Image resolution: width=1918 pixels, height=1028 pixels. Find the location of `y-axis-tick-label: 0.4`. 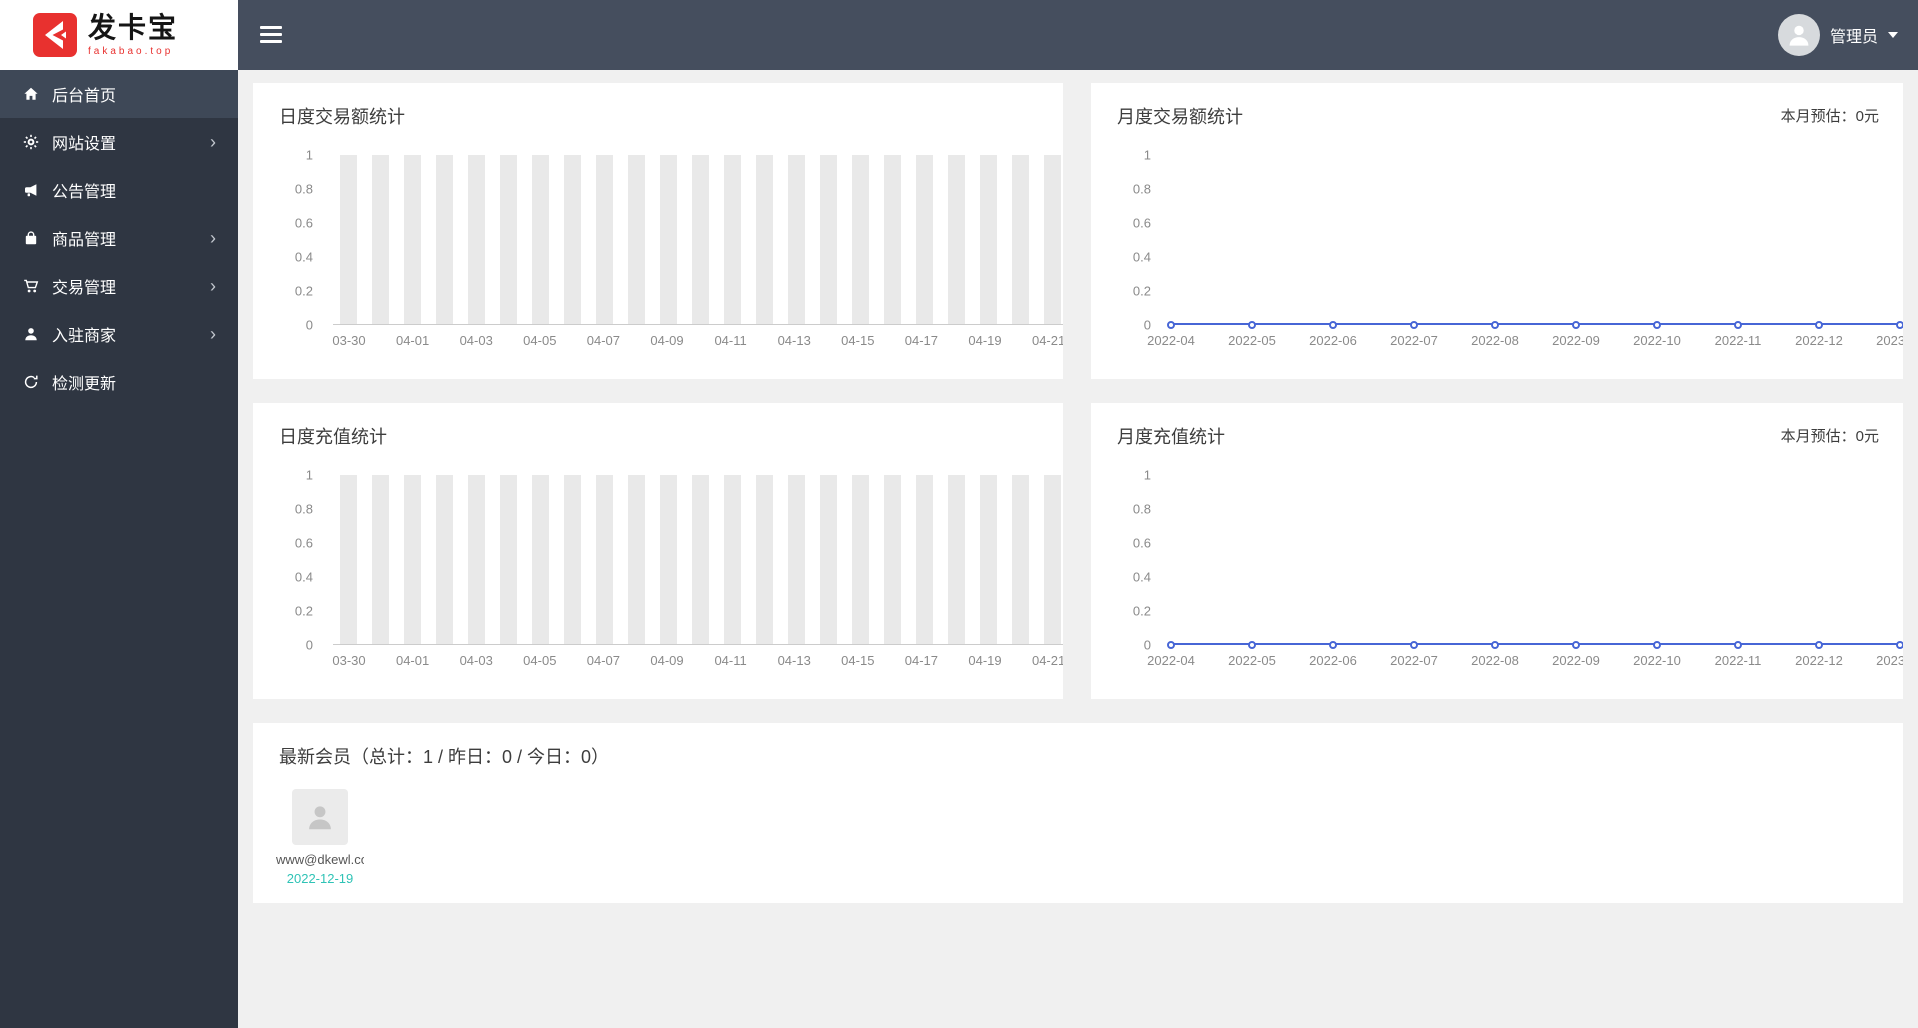

y-axis-tick-label: 0.4 is located at coordinates (303, 577).